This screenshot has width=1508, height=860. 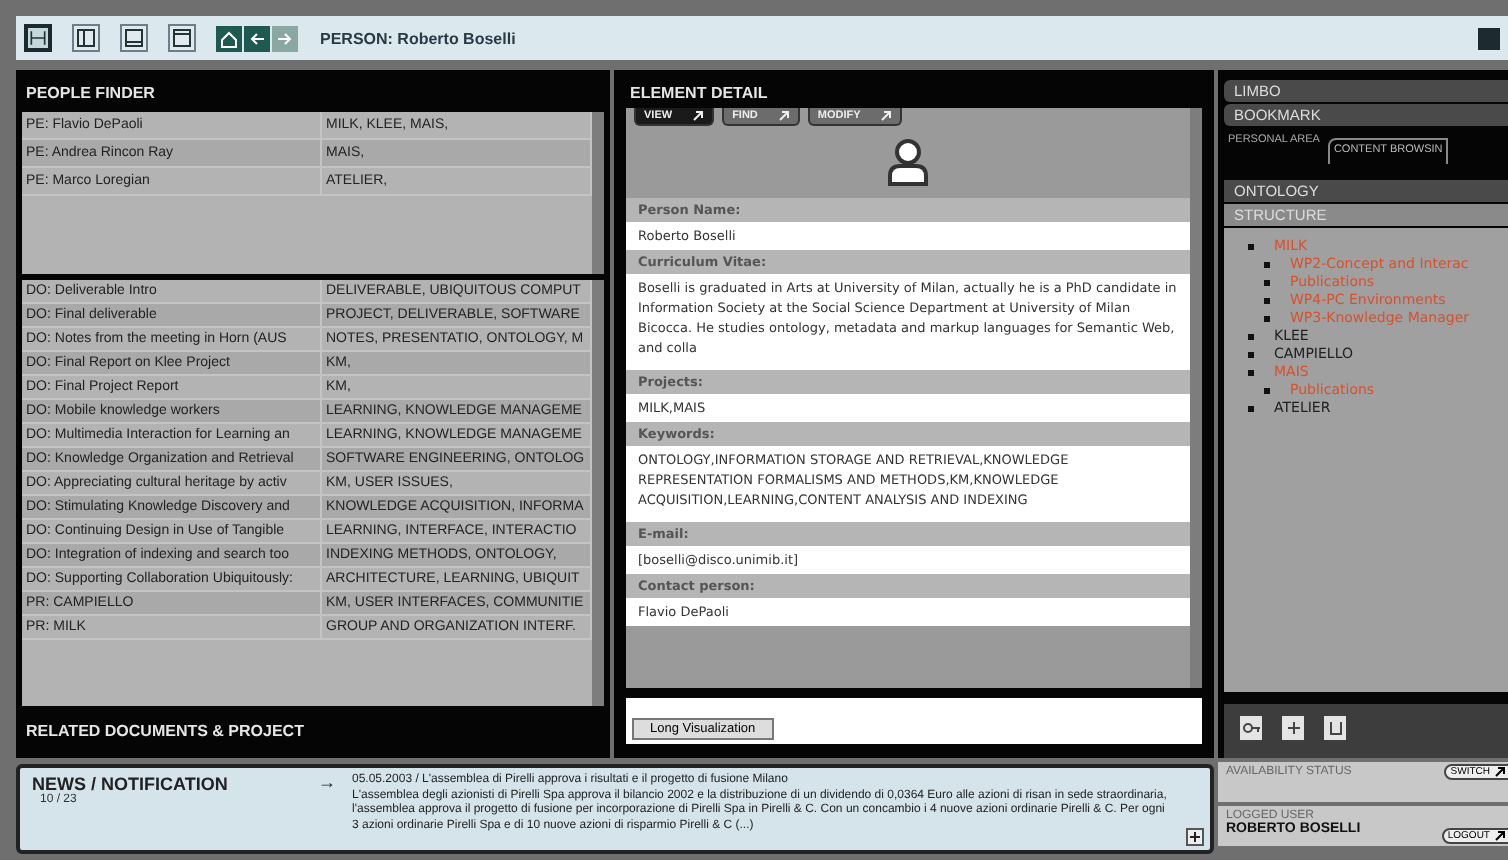 I want to click on panel-title: PEOPLE FINDER, so click(x=90, y=94).